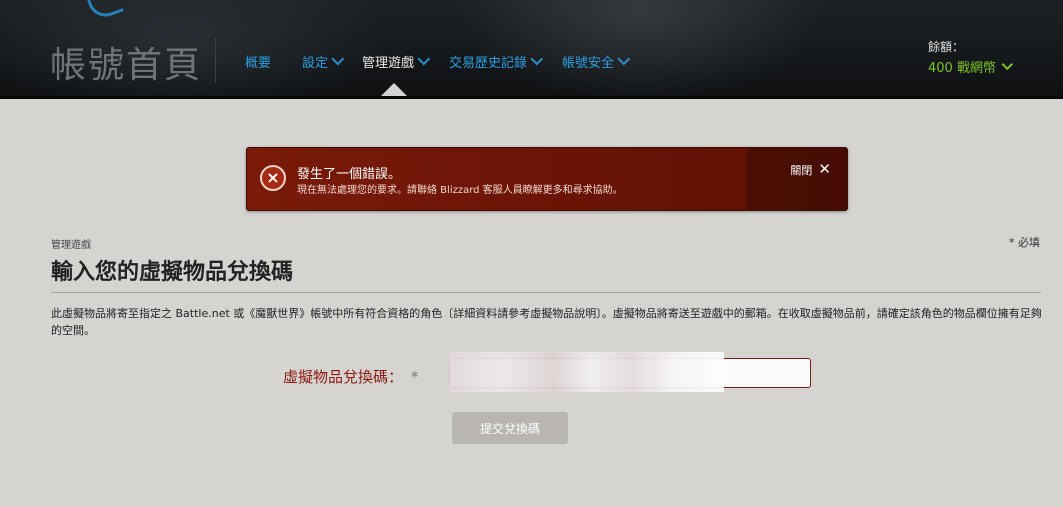 The height and width of the screenshot is (507, 1063). What do you see at coordinates (510, 428) in the screenshot?
I see `submit-code-button: 提交兌換碼` at bounding box center [510, 428].